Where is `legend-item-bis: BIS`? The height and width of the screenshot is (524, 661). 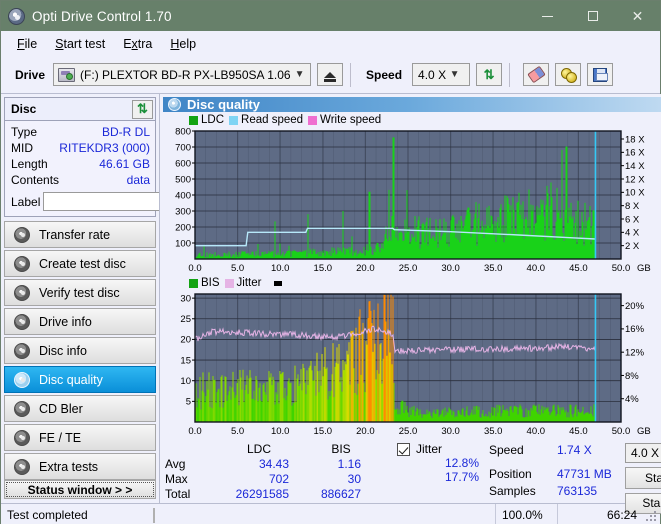 legend-item-bis: BIS is located at coordinates (204, 283).